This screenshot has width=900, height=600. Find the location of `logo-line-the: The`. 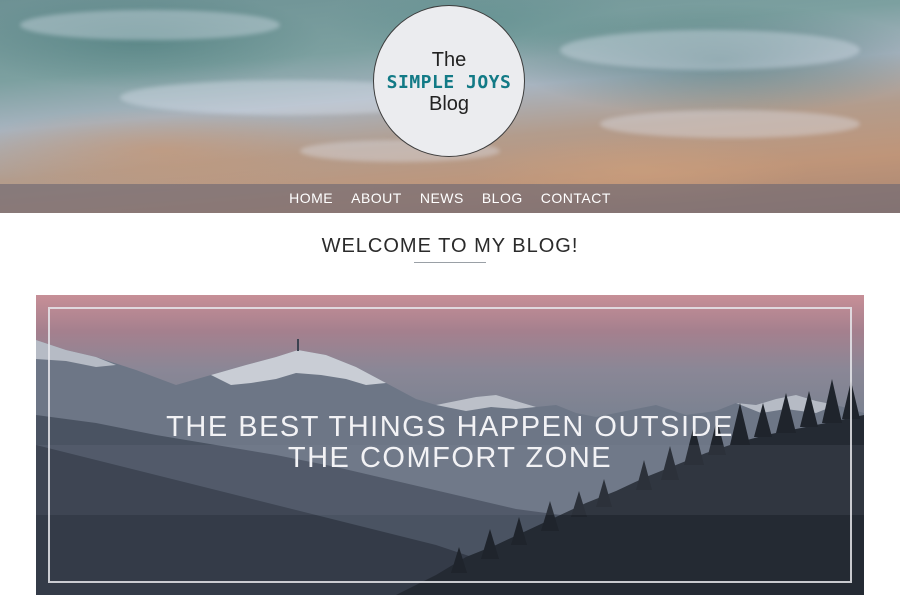

logo-line-the: The is located at coordinates (449, 60).